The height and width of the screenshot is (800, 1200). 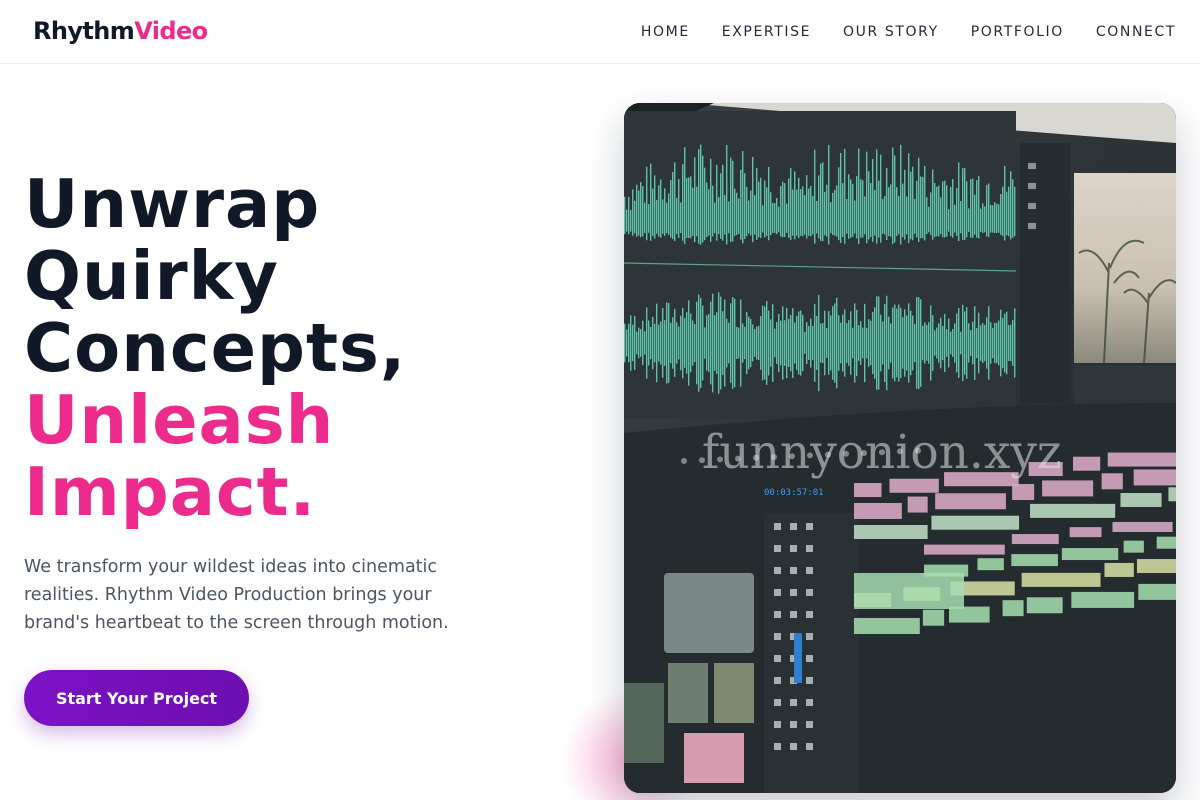 I want to click on timecode-readout: 00:03:57:01, so click(x=794, y=493).